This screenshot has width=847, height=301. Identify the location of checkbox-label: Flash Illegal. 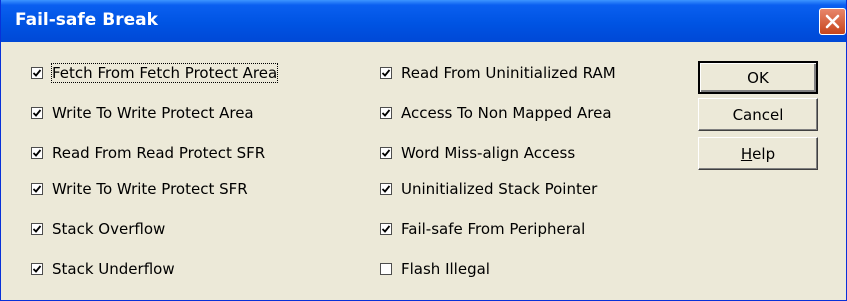
(445, 269).